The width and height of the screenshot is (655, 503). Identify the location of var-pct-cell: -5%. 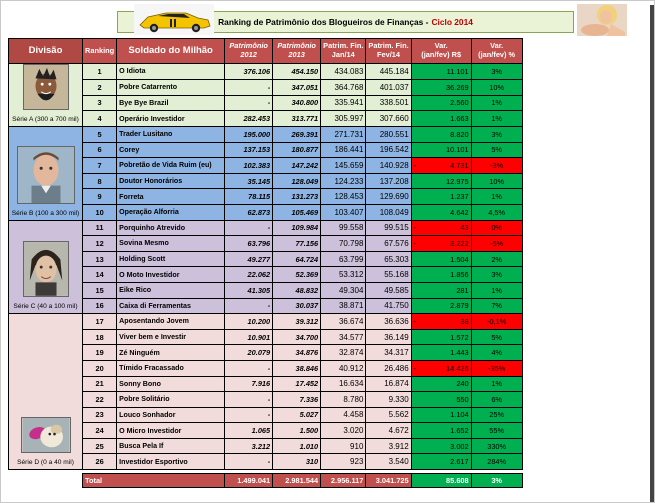
(496, 243).